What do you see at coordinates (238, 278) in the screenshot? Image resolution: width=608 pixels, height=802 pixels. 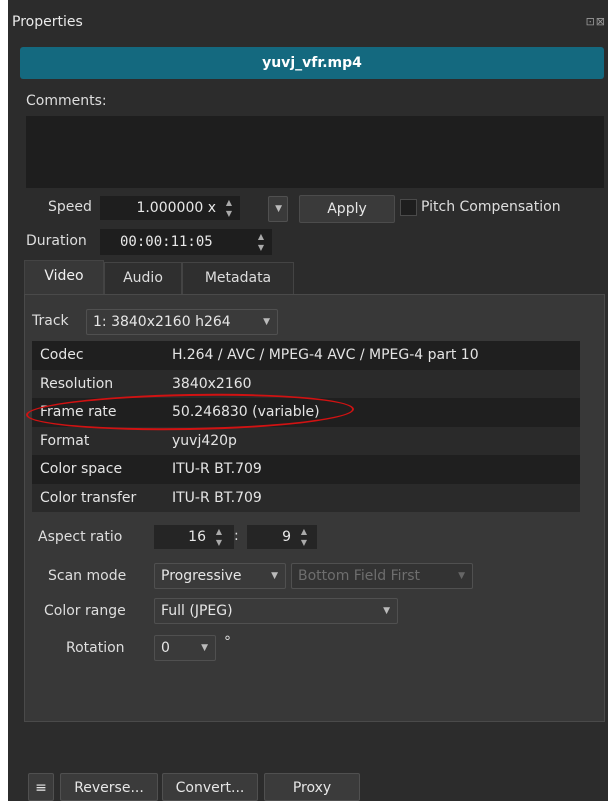 I see `tab-metadata: Metadata` at bounding box center [238, 278].